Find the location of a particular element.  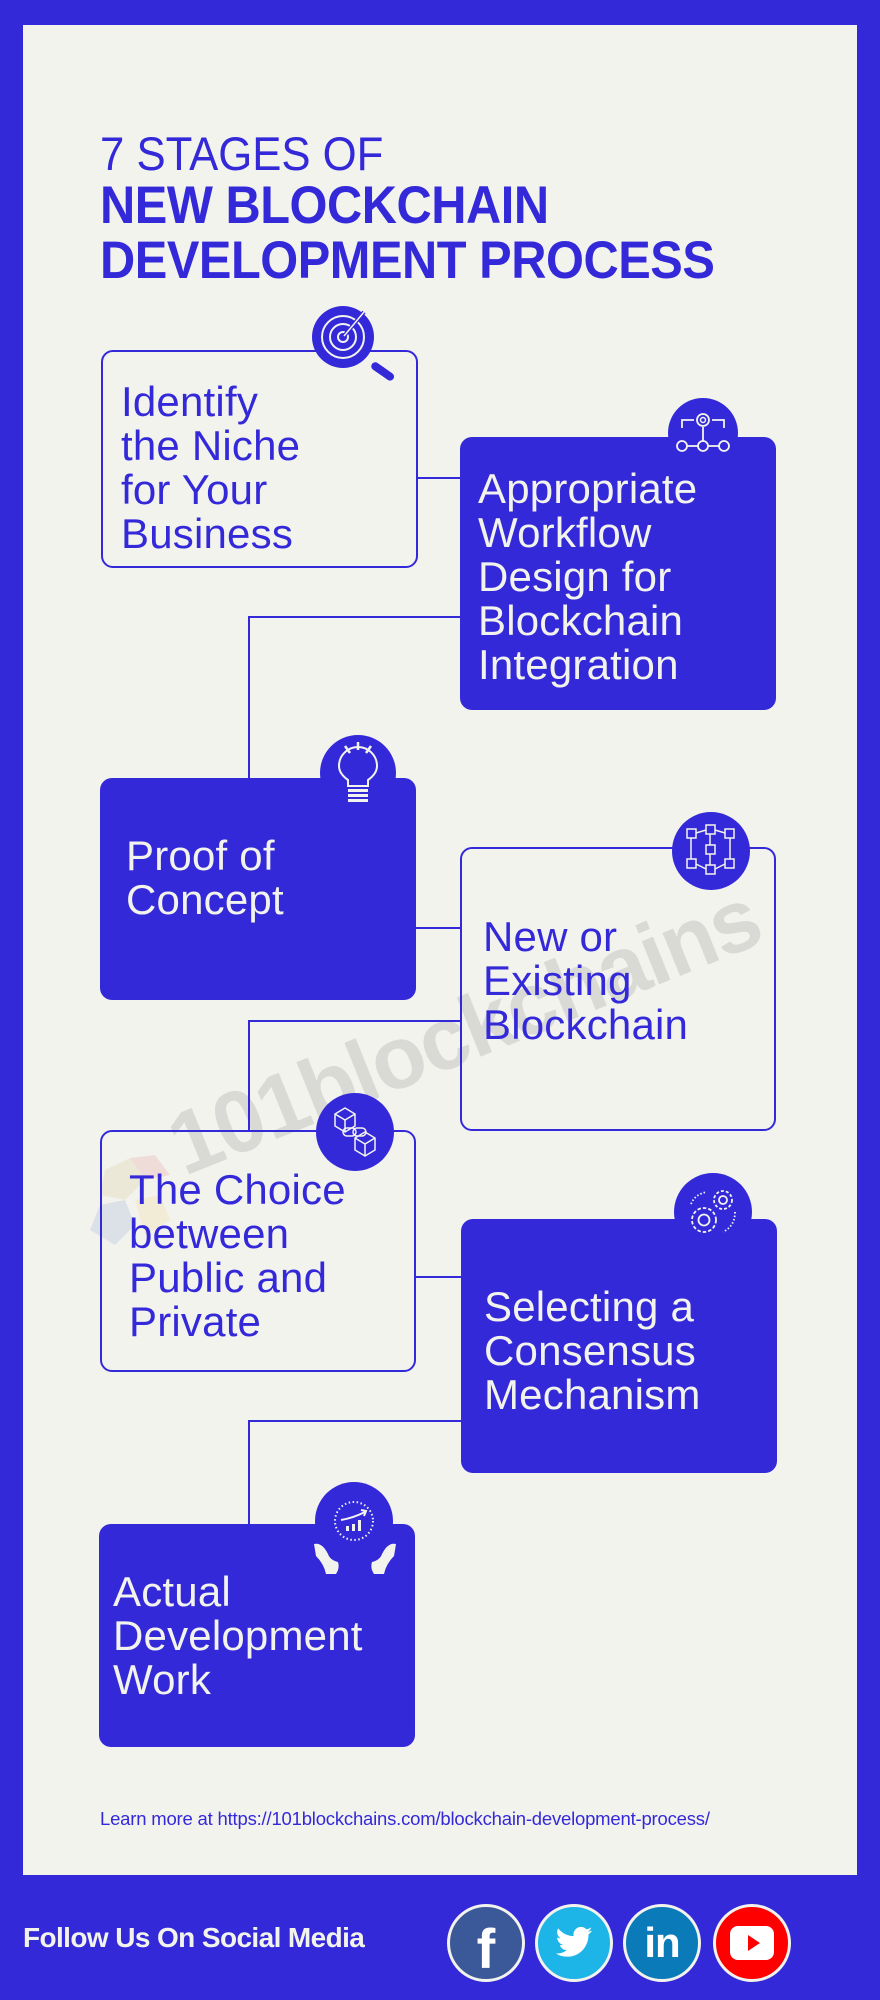

connector-6-7-v is located at coordinates (249, 1473).